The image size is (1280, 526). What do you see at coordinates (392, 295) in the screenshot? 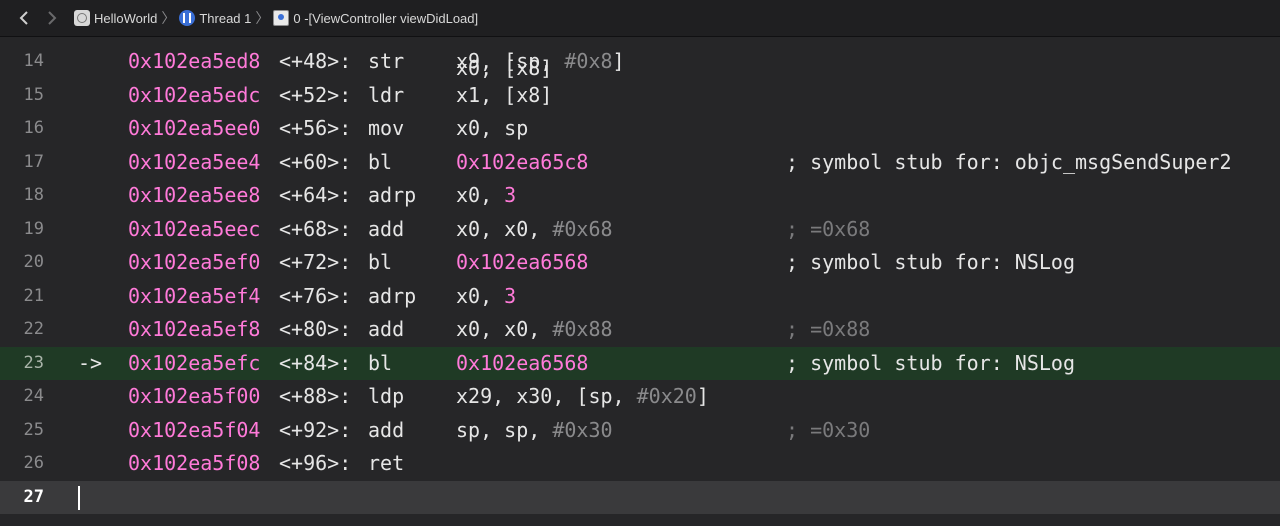
I see `instruction-mnemonic: adrp` at bounding box center [392, 295].